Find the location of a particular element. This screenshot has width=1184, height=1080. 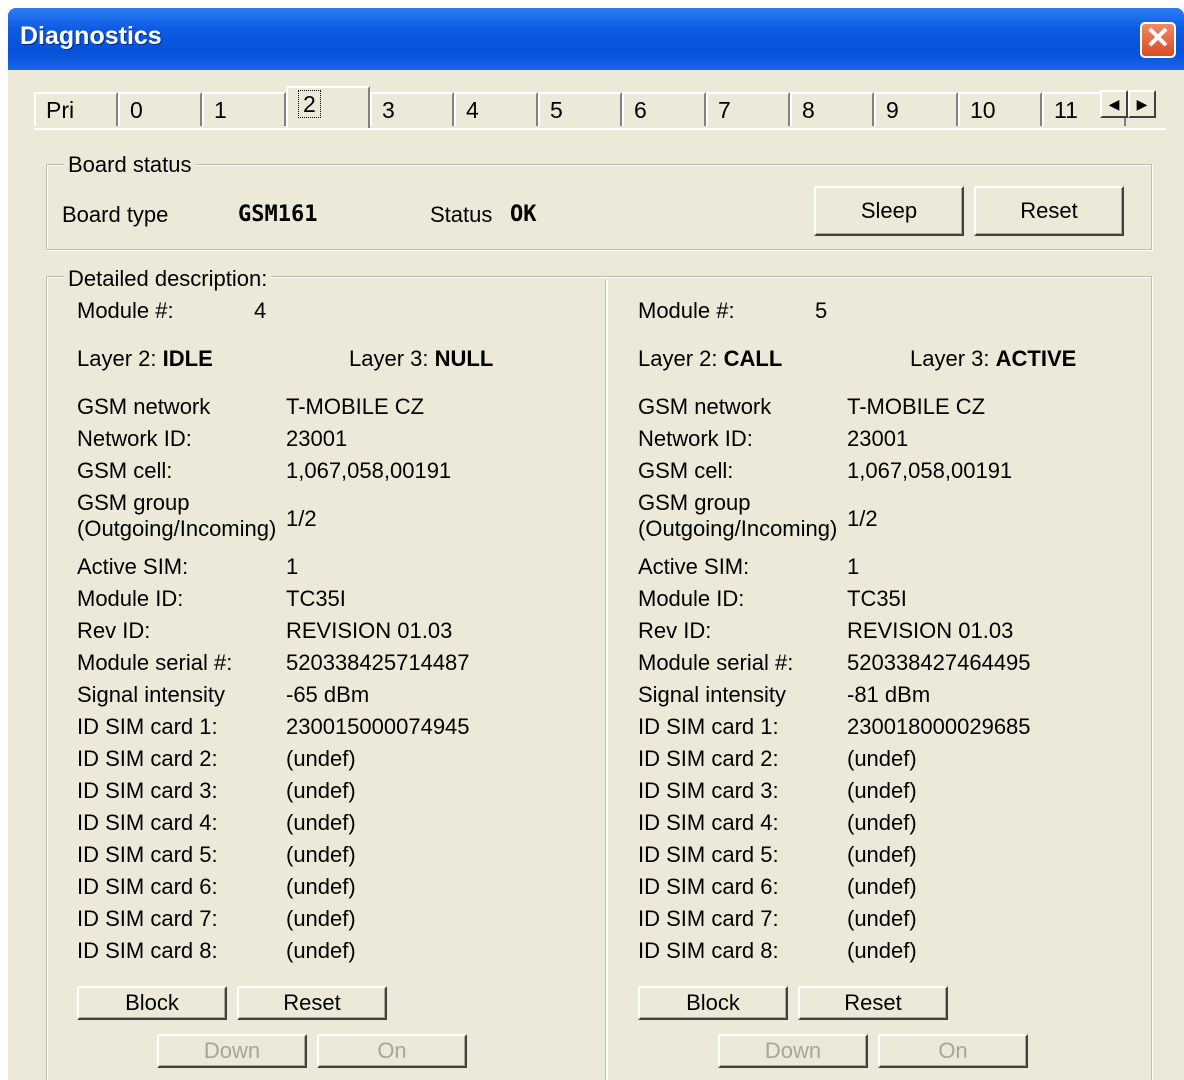

layer3-value: ACTIVE is located at coordinates (1036, 358).